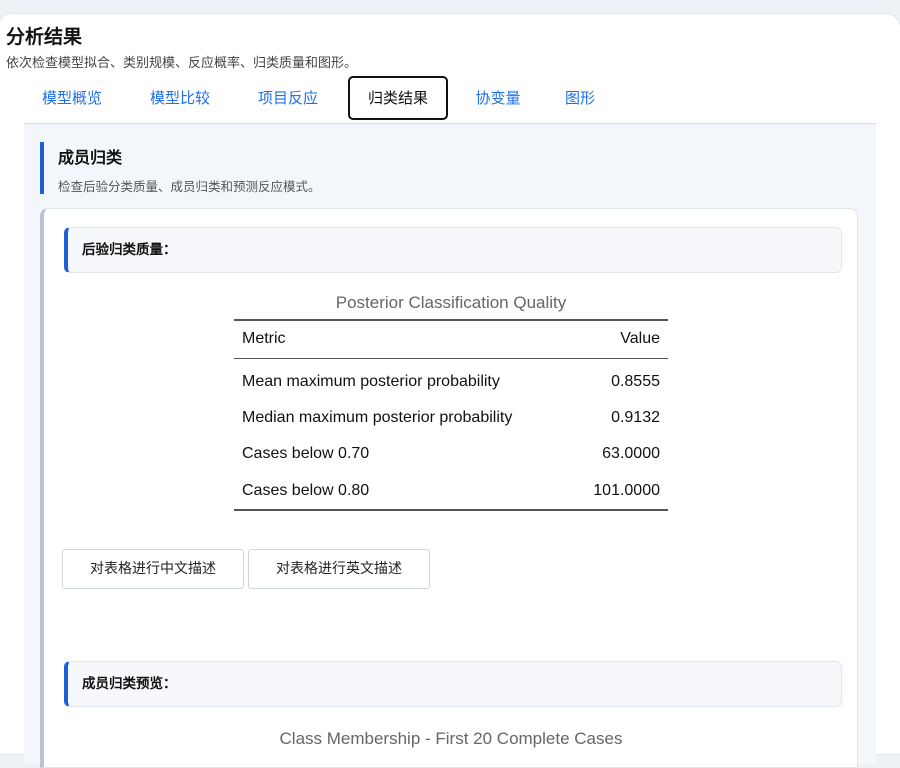 Image resolution: width=900 pixels, height=768 pixels. Describe the element at coordinates (153, 569) in the screenshot. I see `describe-chinese-button: 对表格进行中文描述` at that location.